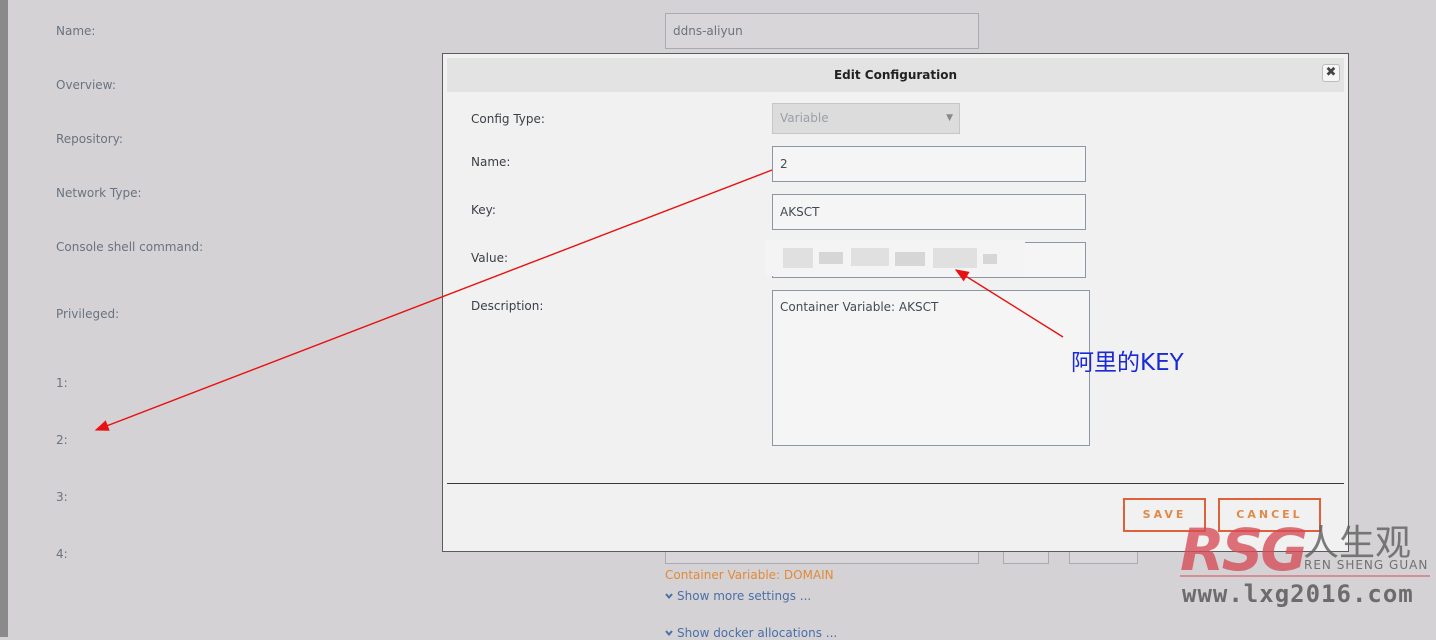 This screenshot has width=1436, height=640. I want to click on annotation-label: 阿里的KEY, so click(1127, 363).